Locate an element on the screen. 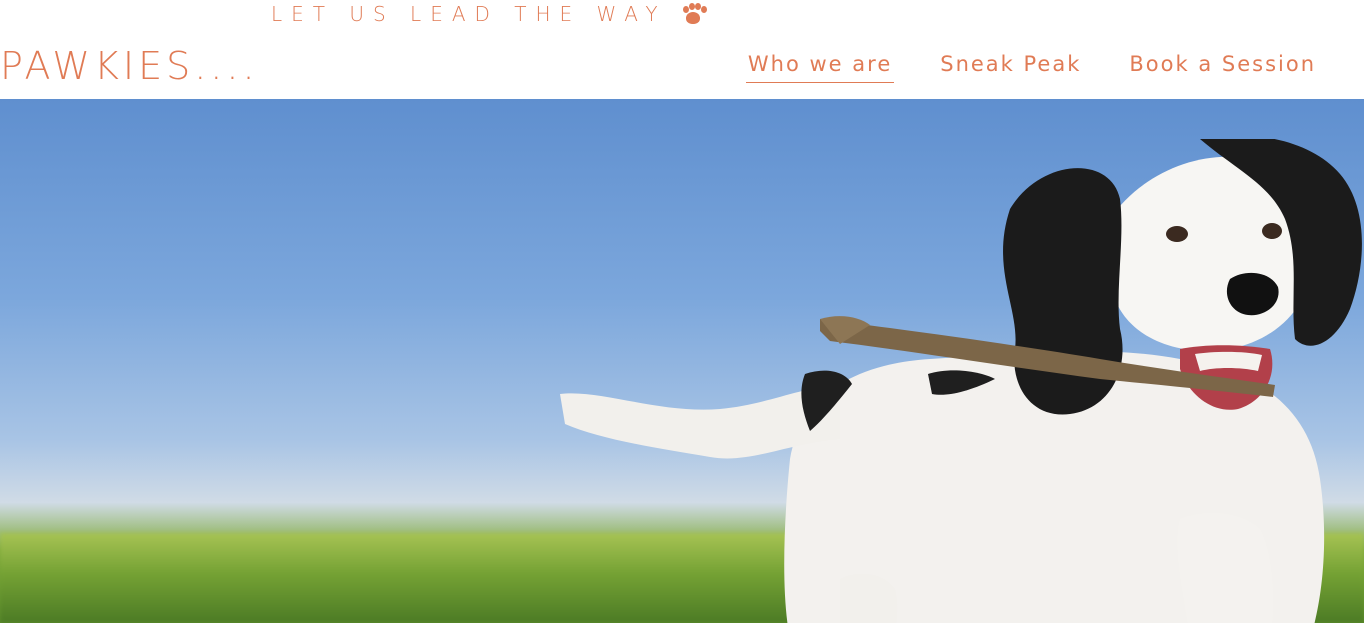 The image size is (1364, 623). nav-sneak-peak: Sneak Peak is located at coordinates (1010, 66).